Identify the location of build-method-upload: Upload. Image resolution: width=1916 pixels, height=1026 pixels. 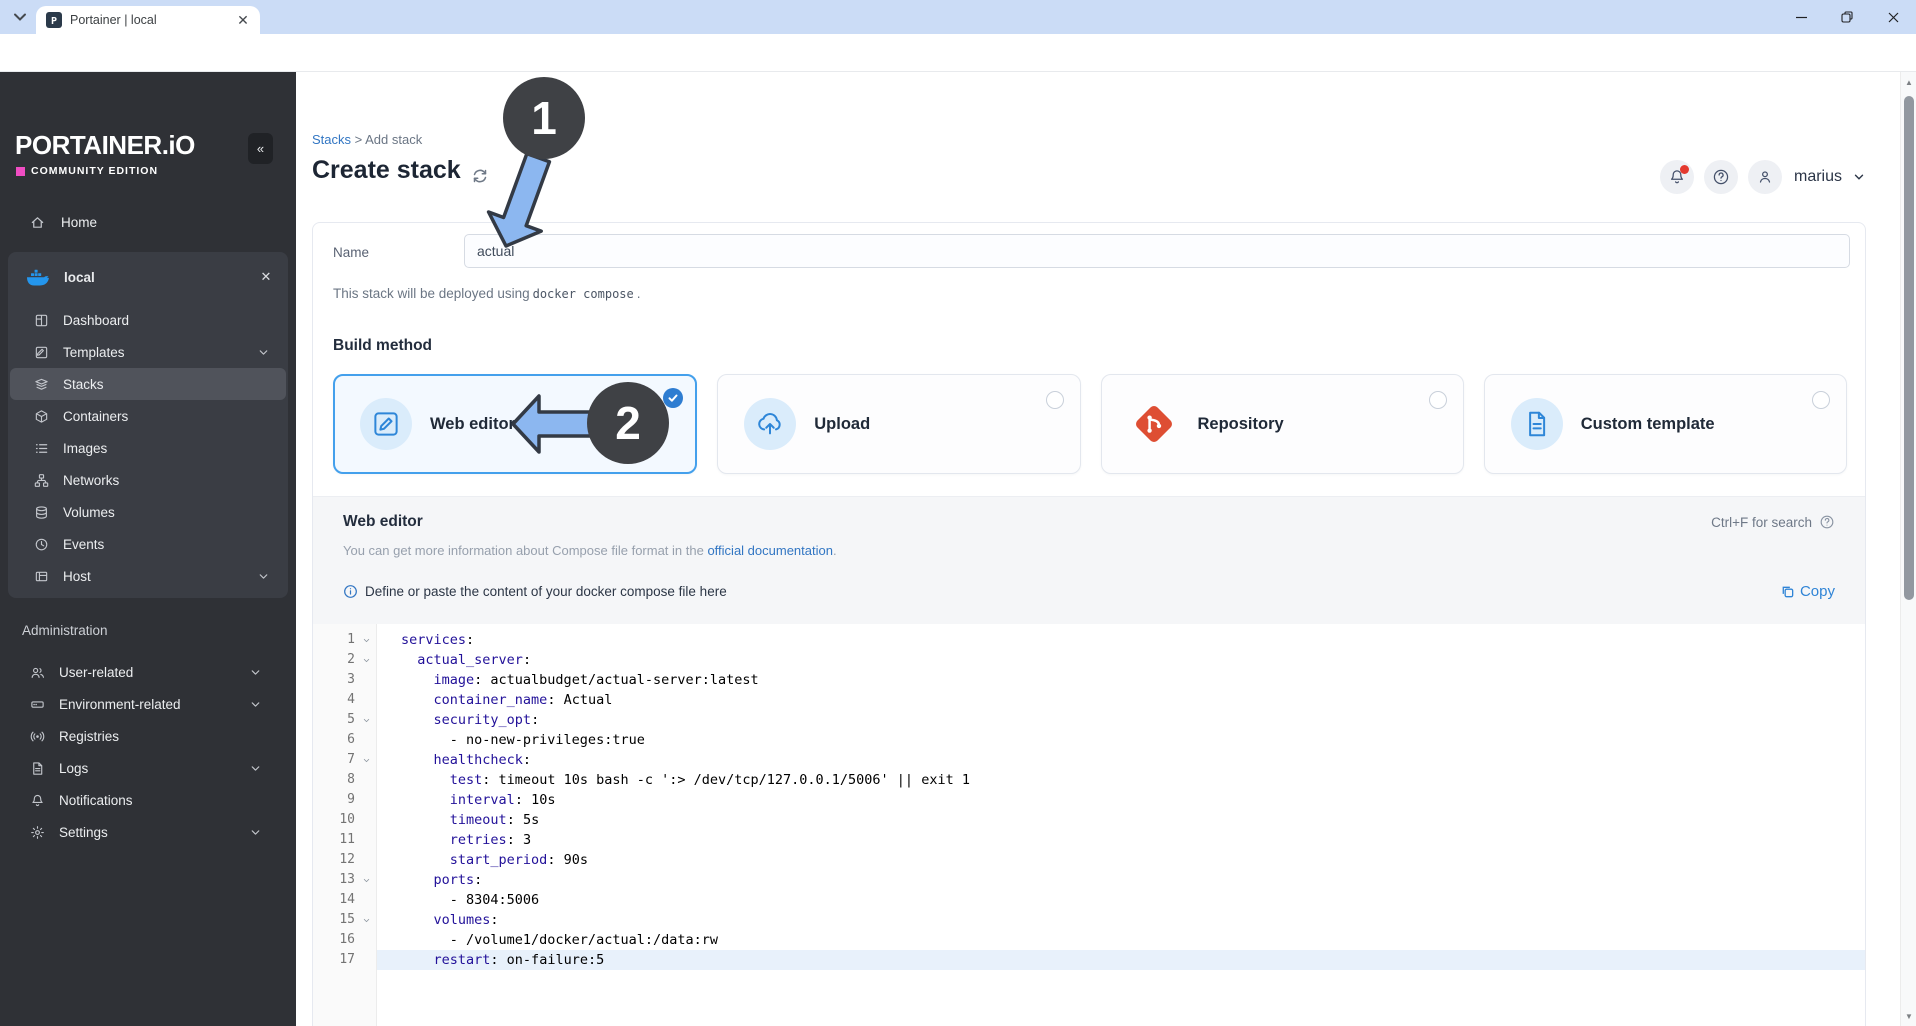
(899, 424).